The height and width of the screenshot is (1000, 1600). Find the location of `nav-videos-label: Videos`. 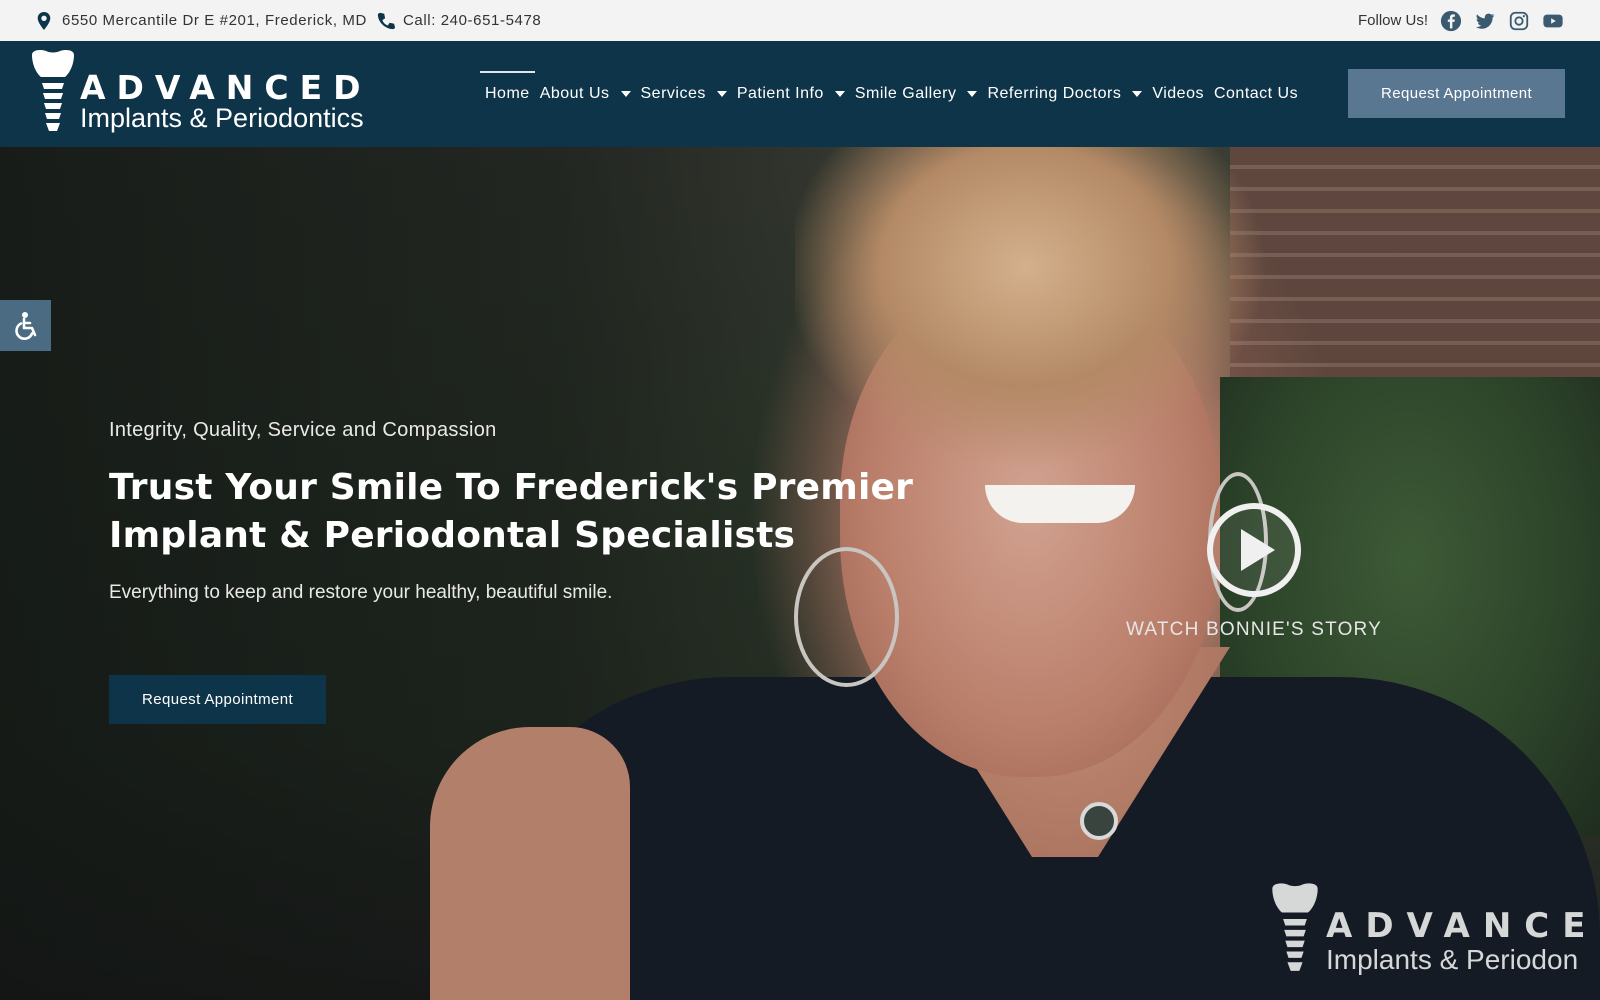

nav-videos-label: Videos is located at coordinates (1178, 93).